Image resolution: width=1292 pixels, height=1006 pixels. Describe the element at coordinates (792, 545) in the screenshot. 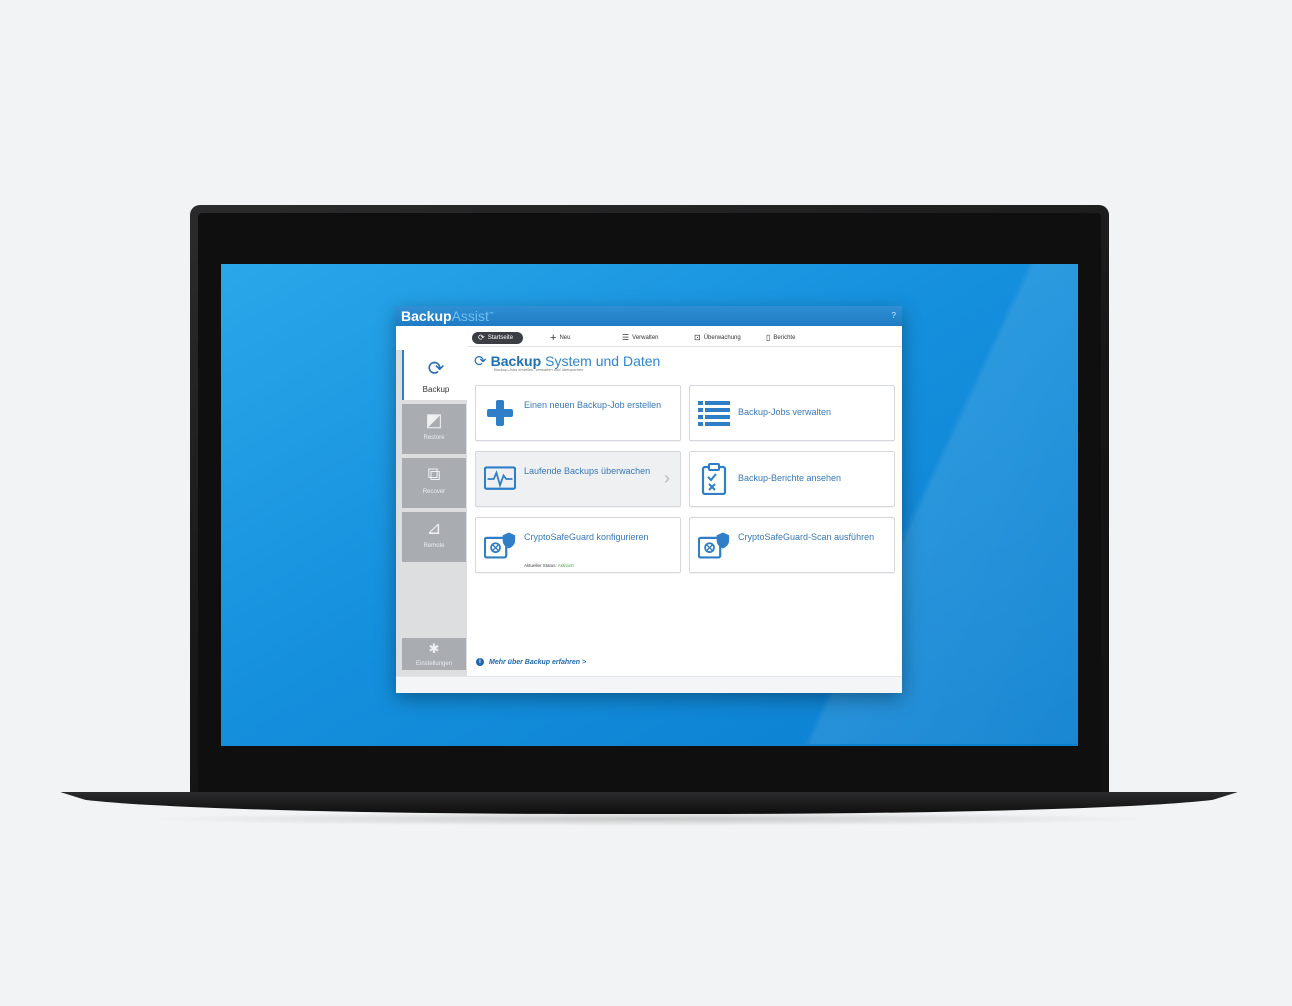

I see `card-run-cryptosafeguard-scan: CryptoSafeGuard-Scan ausführen` at that location.